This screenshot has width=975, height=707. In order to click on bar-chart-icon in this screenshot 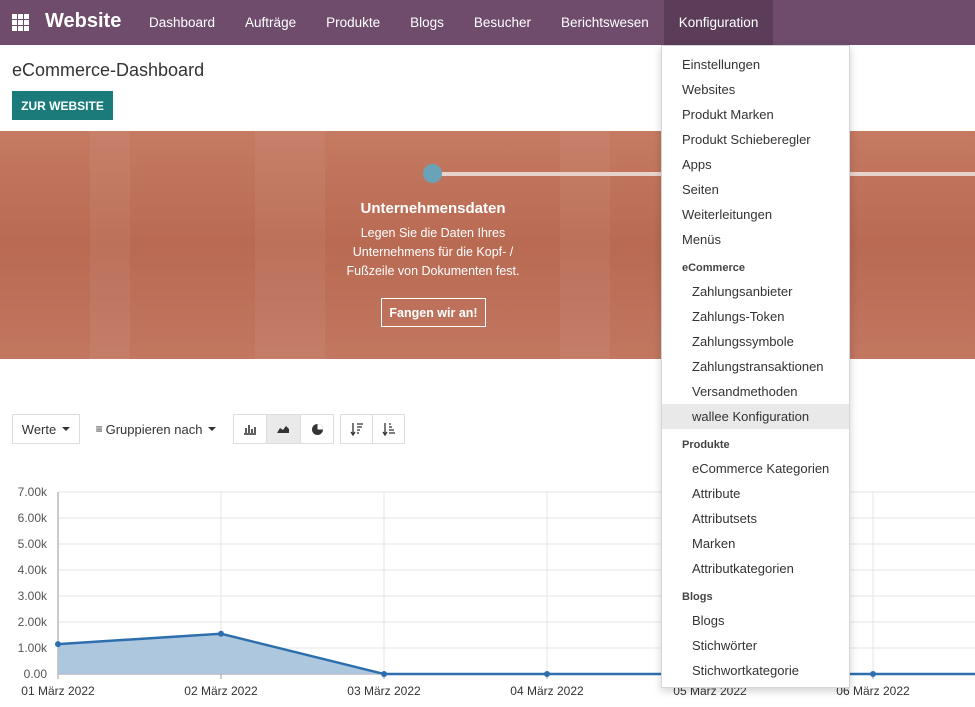, I will do `click(250, 430)`.